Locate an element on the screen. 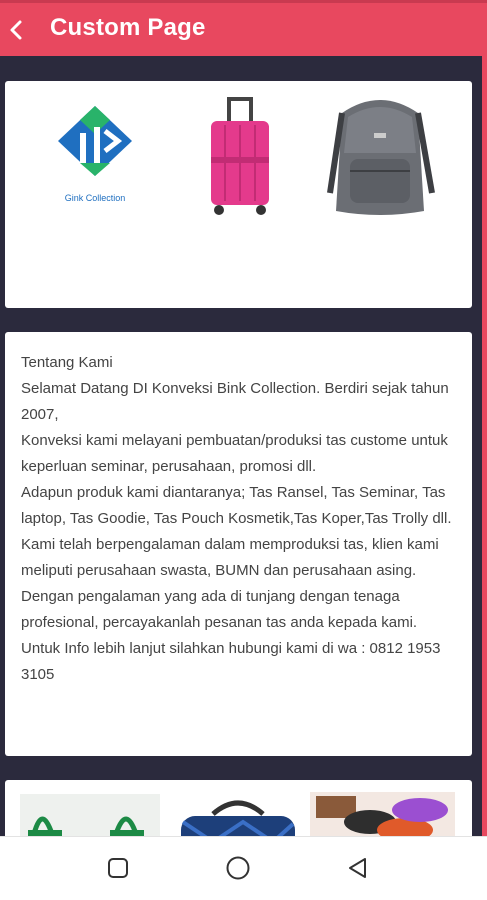 This screenshot has width=487, height=900. recent-apps-icon is located at coordinates (118, 868).